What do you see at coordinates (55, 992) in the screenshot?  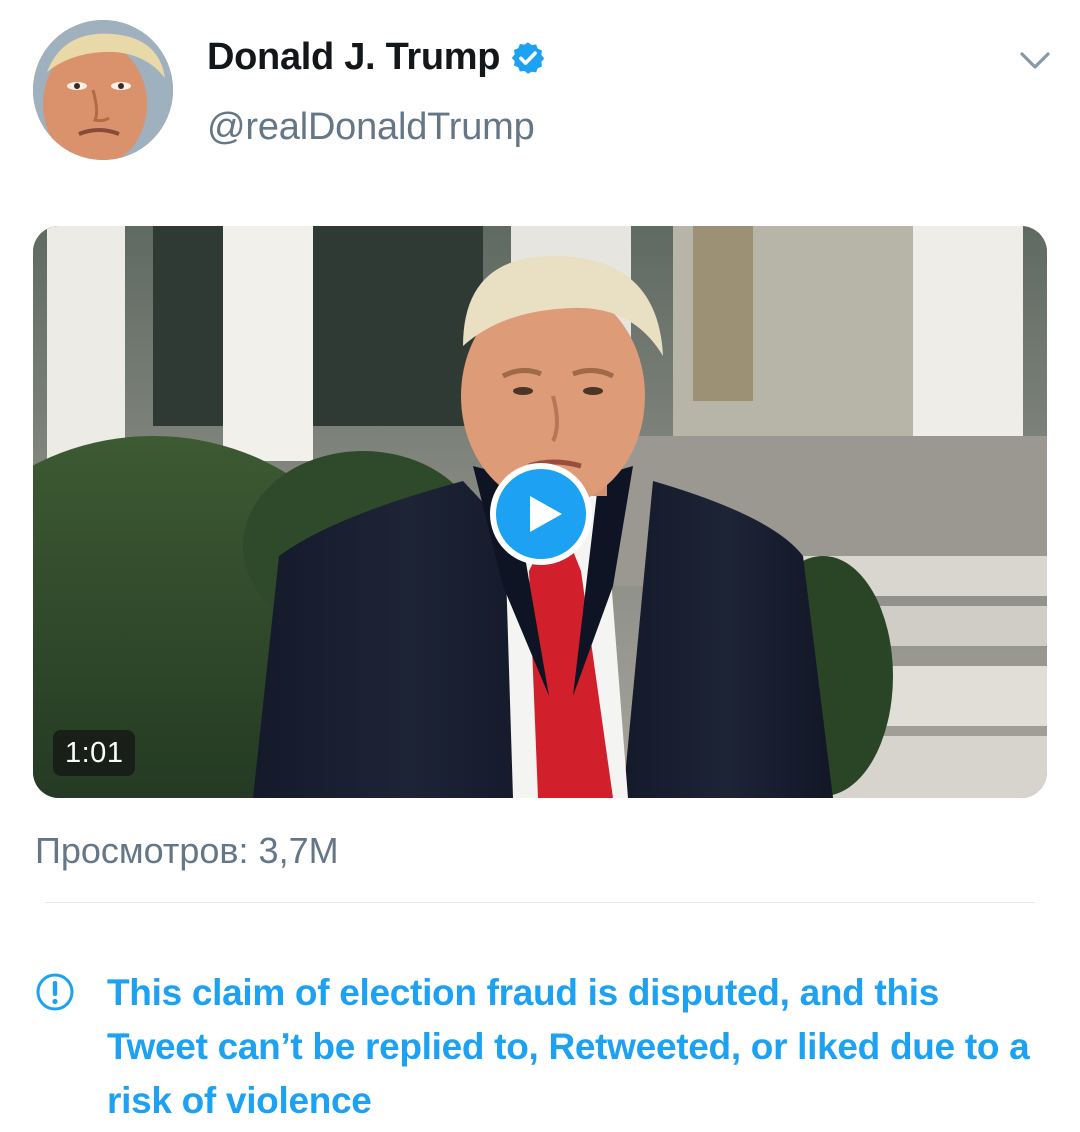 I see `exclamation-circle-icon` at bounding box center [55, 992].